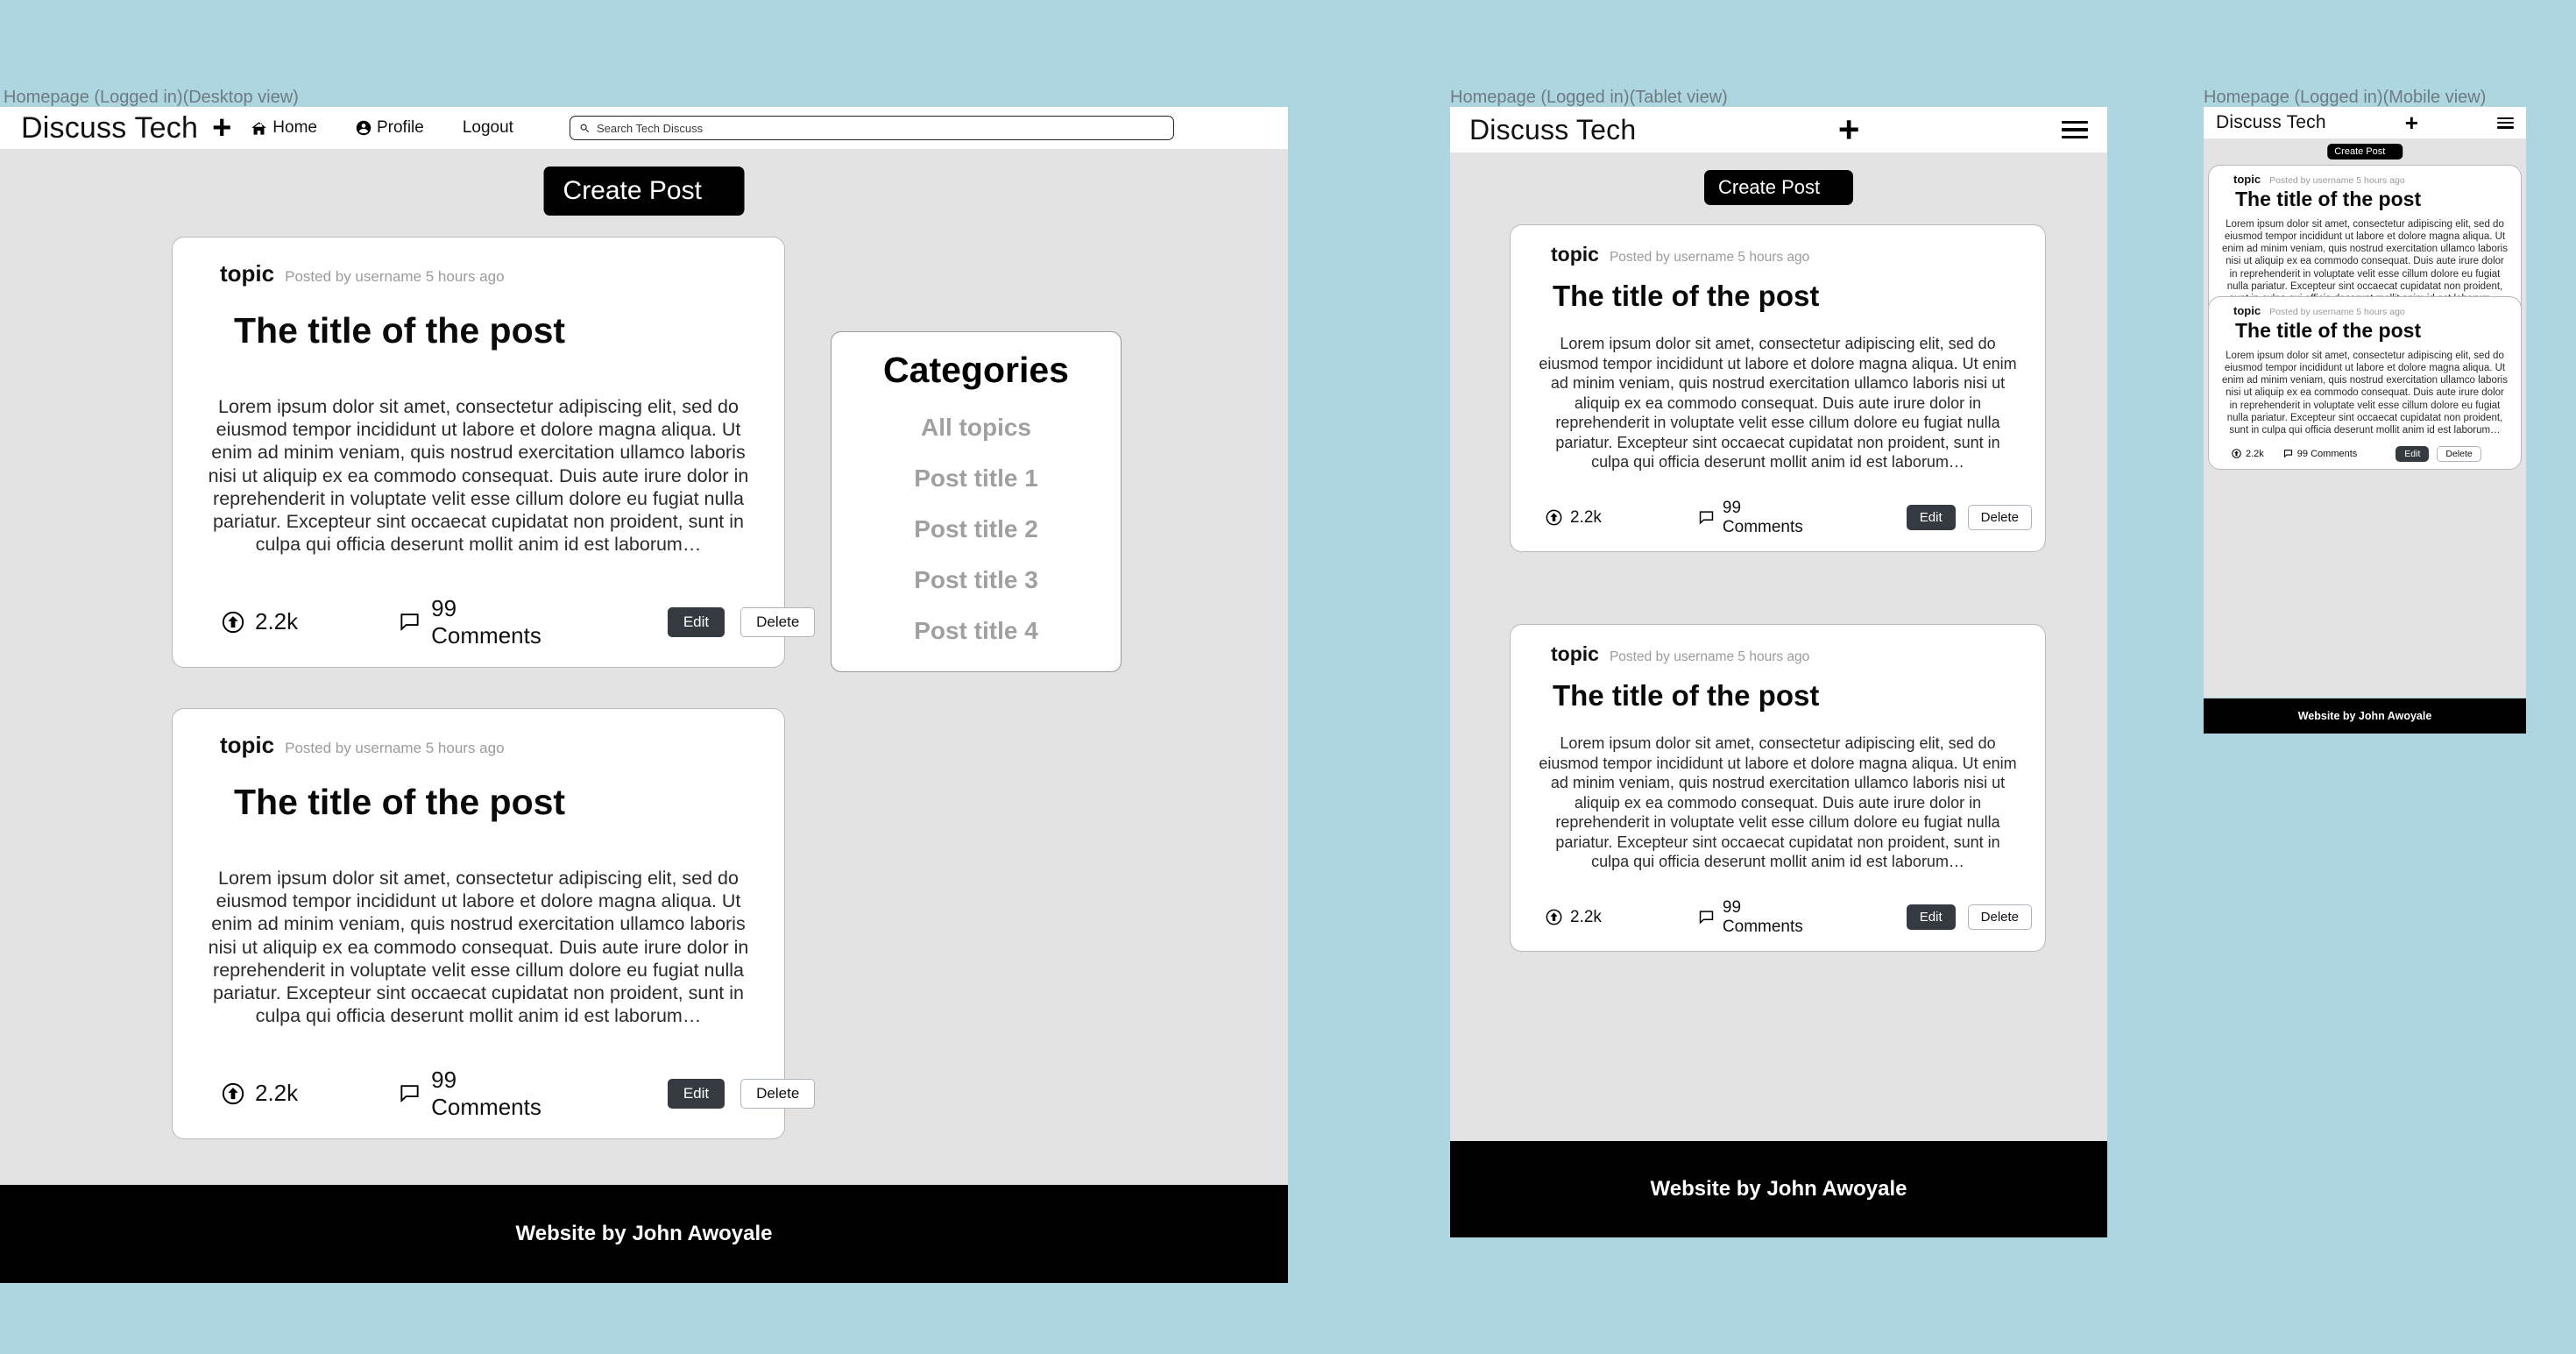 This screenshot has height=1354, width=2576. What do you see at coordinates (976, 370) in the screenshot?
I see `categories-title: Categories` at bounding box center [976, 370].